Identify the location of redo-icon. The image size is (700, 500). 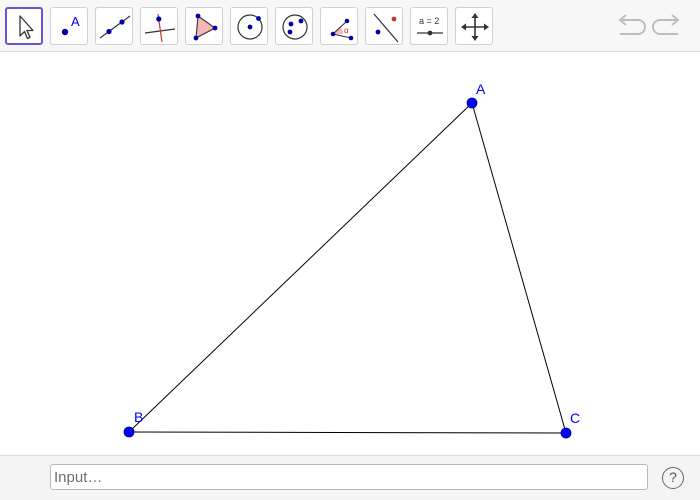
(666, 24).